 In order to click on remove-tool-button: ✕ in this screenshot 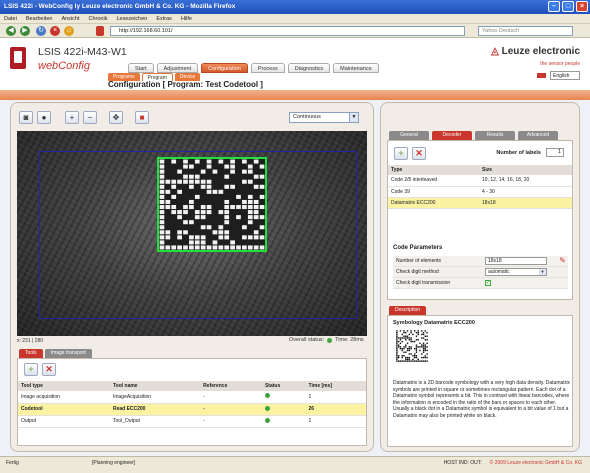, I will do `click(49, 369)`.